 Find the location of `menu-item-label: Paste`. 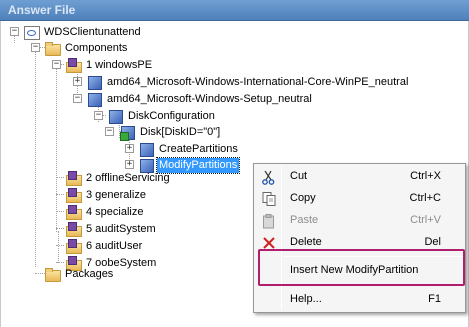

menu-item-label: Paste is located at coordinates (304, 220).